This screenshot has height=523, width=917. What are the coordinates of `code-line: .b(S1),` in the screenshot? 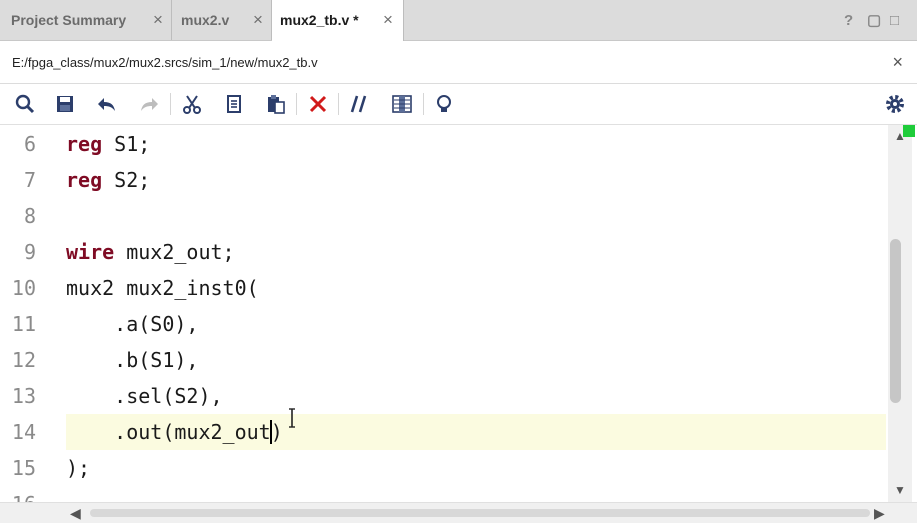 It's located at (132, 360).